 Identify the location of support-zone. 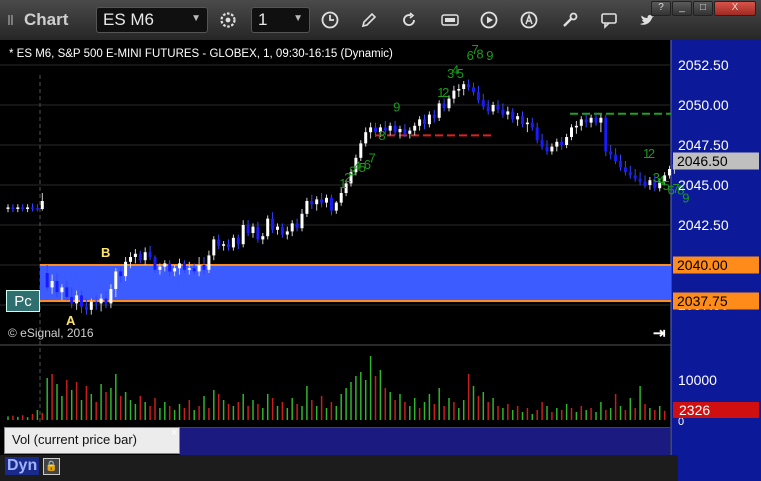
(355, 283).